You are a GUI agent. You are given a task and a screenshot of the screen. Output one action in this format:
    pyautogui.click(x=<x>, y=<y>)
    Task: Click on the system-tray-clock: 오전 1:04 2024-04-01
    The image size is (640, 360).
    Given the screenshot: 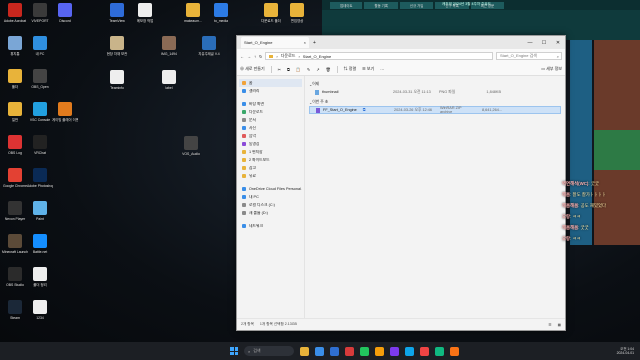 What is the action you would take?
    pyautogui.click(x=625, y=351)
    